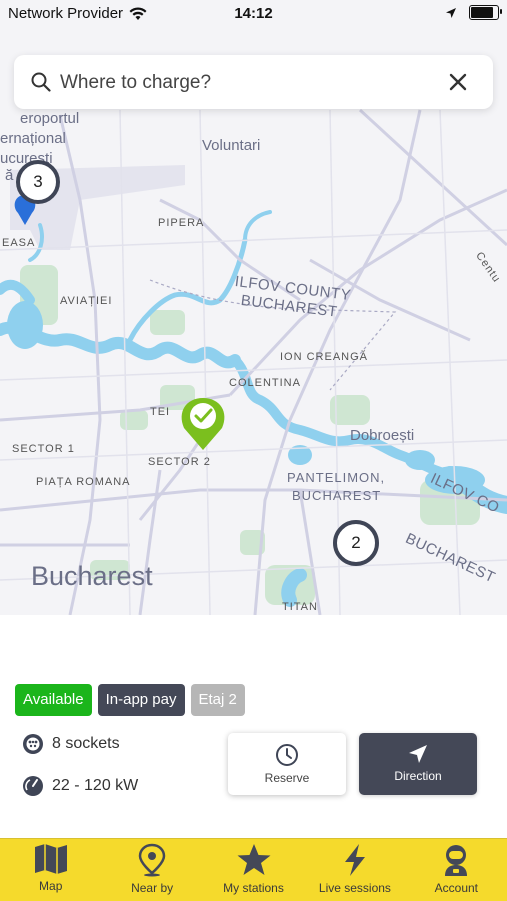 The width and height of the screenshot is (507, 901). Describe the element at coordinates (300, 607) in the screenshot. I see `map-label-titan: TITAN` at that location.